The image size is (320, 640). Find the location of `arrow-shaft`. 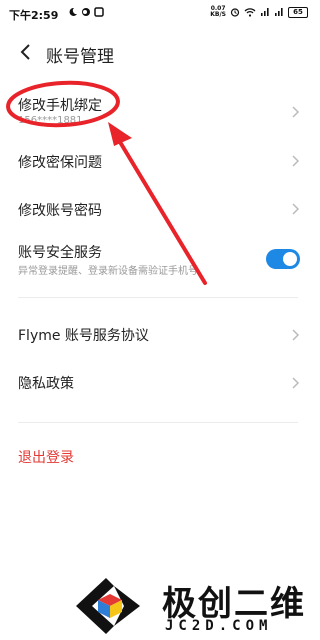

arrow-shaft is located at coordinates (162, 212).